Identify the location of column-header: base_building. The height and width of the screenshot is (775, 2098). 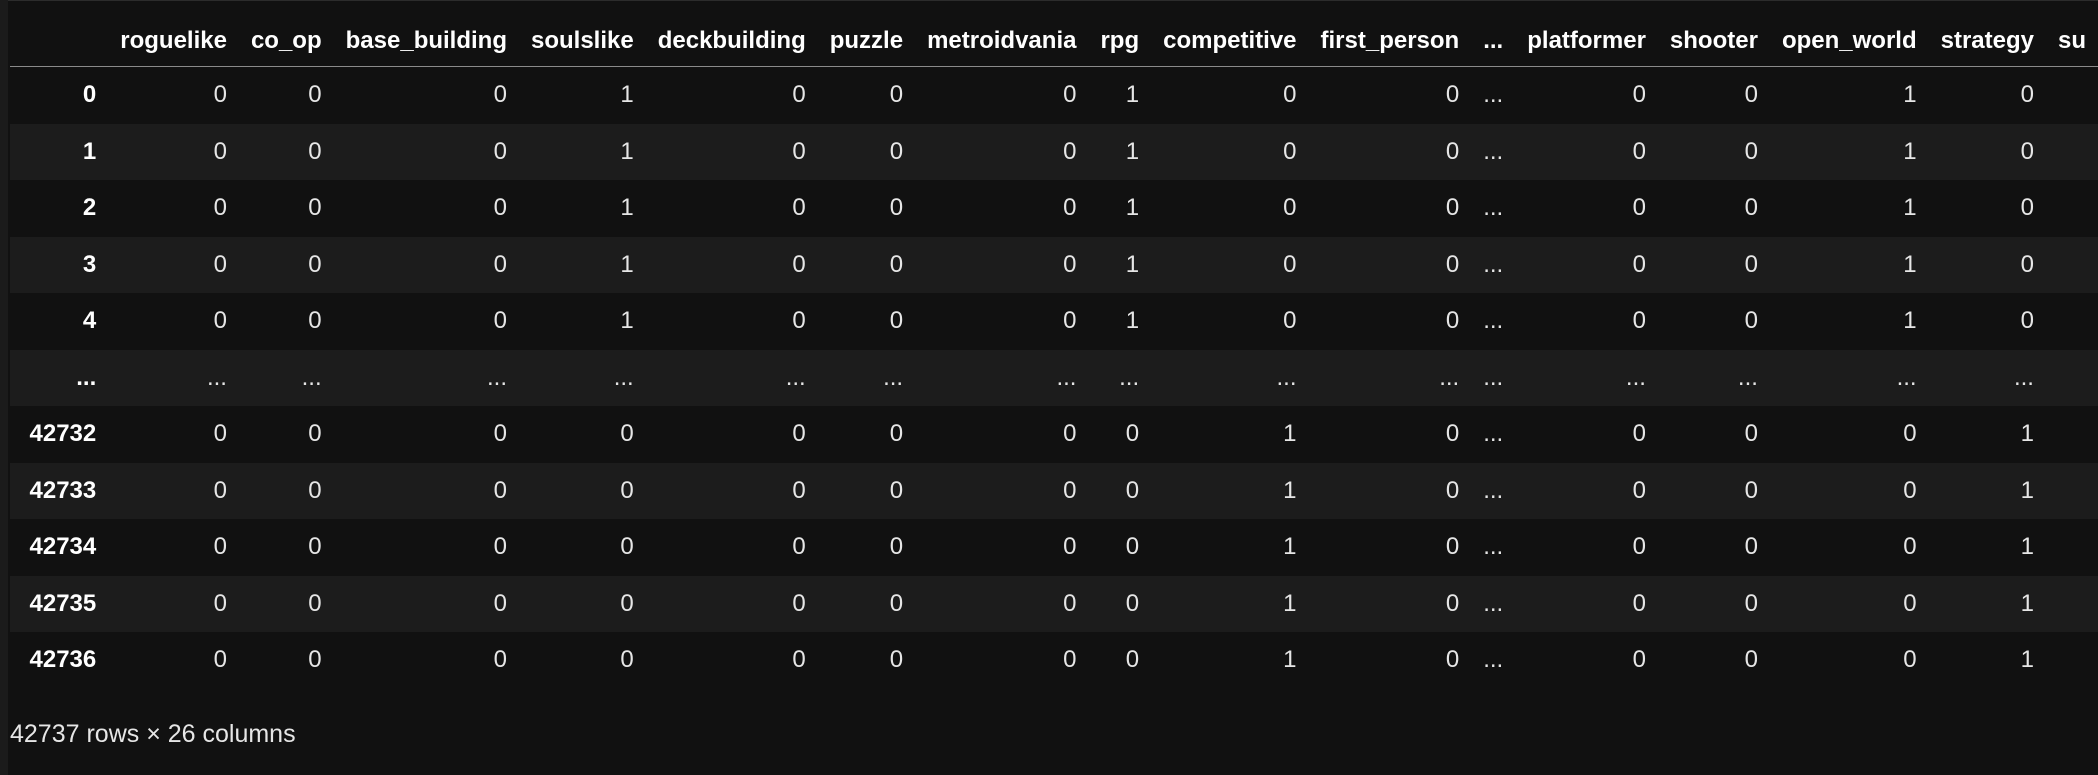
(426, 41).